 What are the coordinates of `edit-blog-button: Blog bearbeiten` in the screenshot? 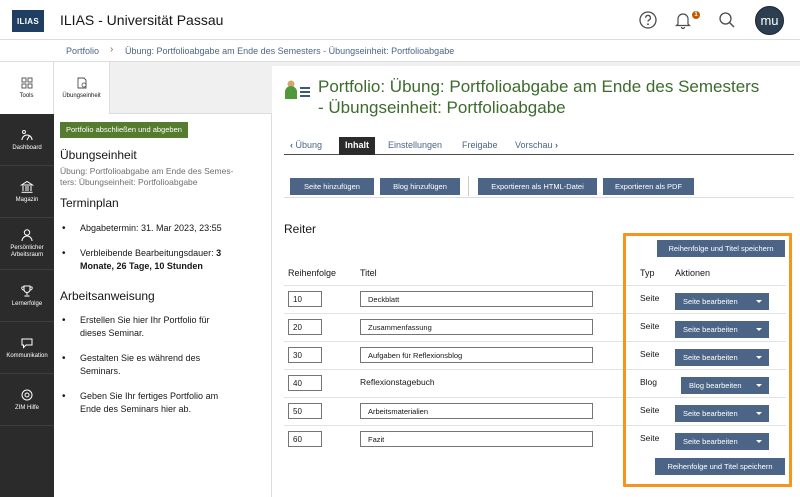 It's located at (725, 385).